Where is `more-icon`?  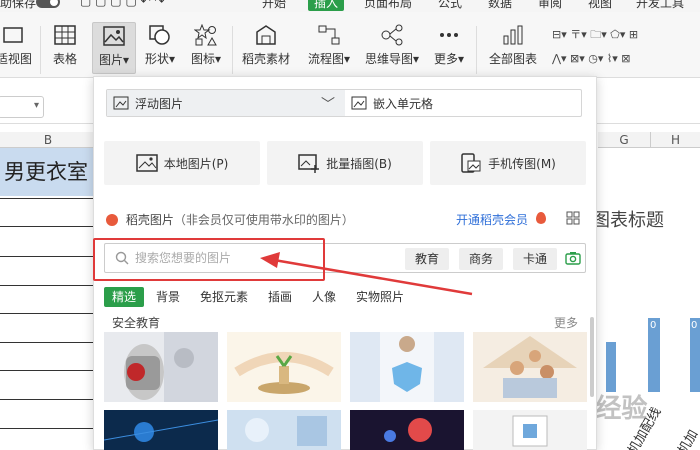 more-icon is located at coordinates (449, 35).